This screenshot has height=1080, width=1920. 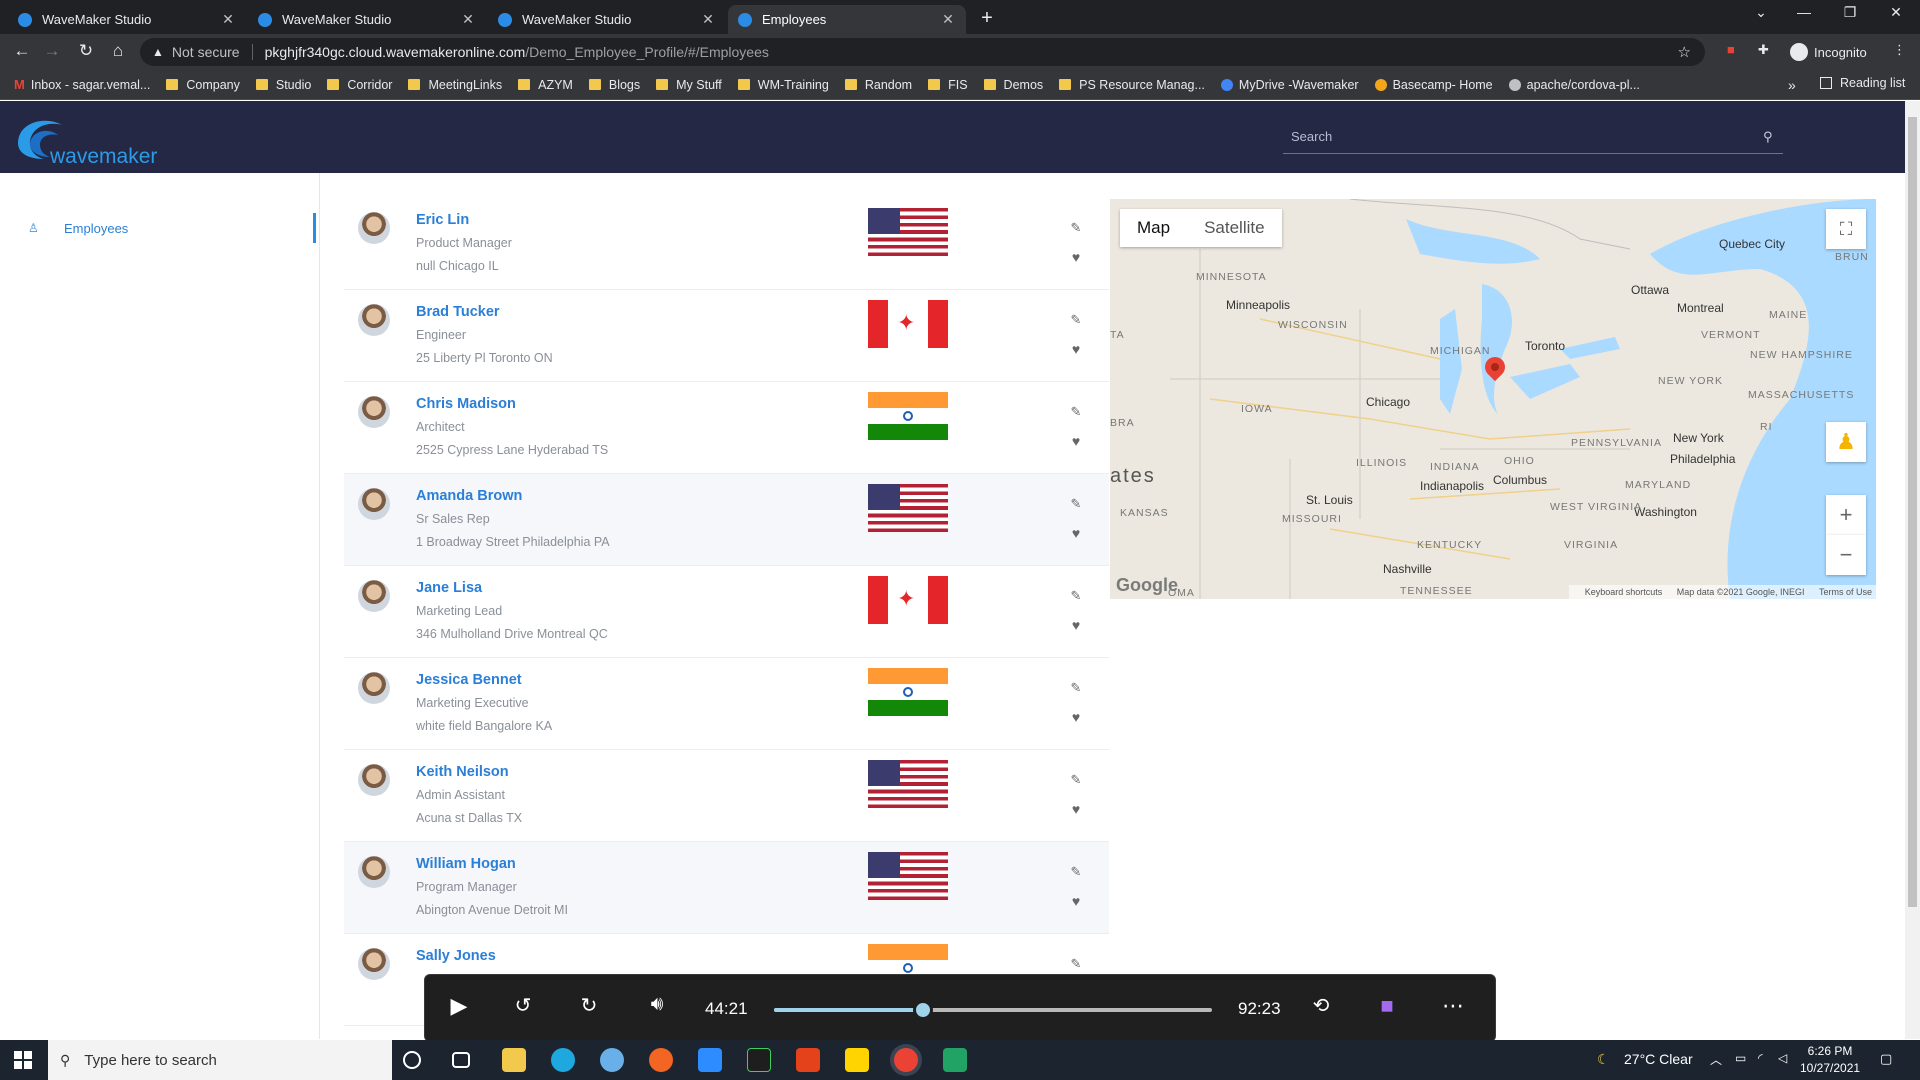 What do you see at coordinates (906, 1060) in the screenshot?
I see `chrome-icon` at bounding box center [906, 1060].